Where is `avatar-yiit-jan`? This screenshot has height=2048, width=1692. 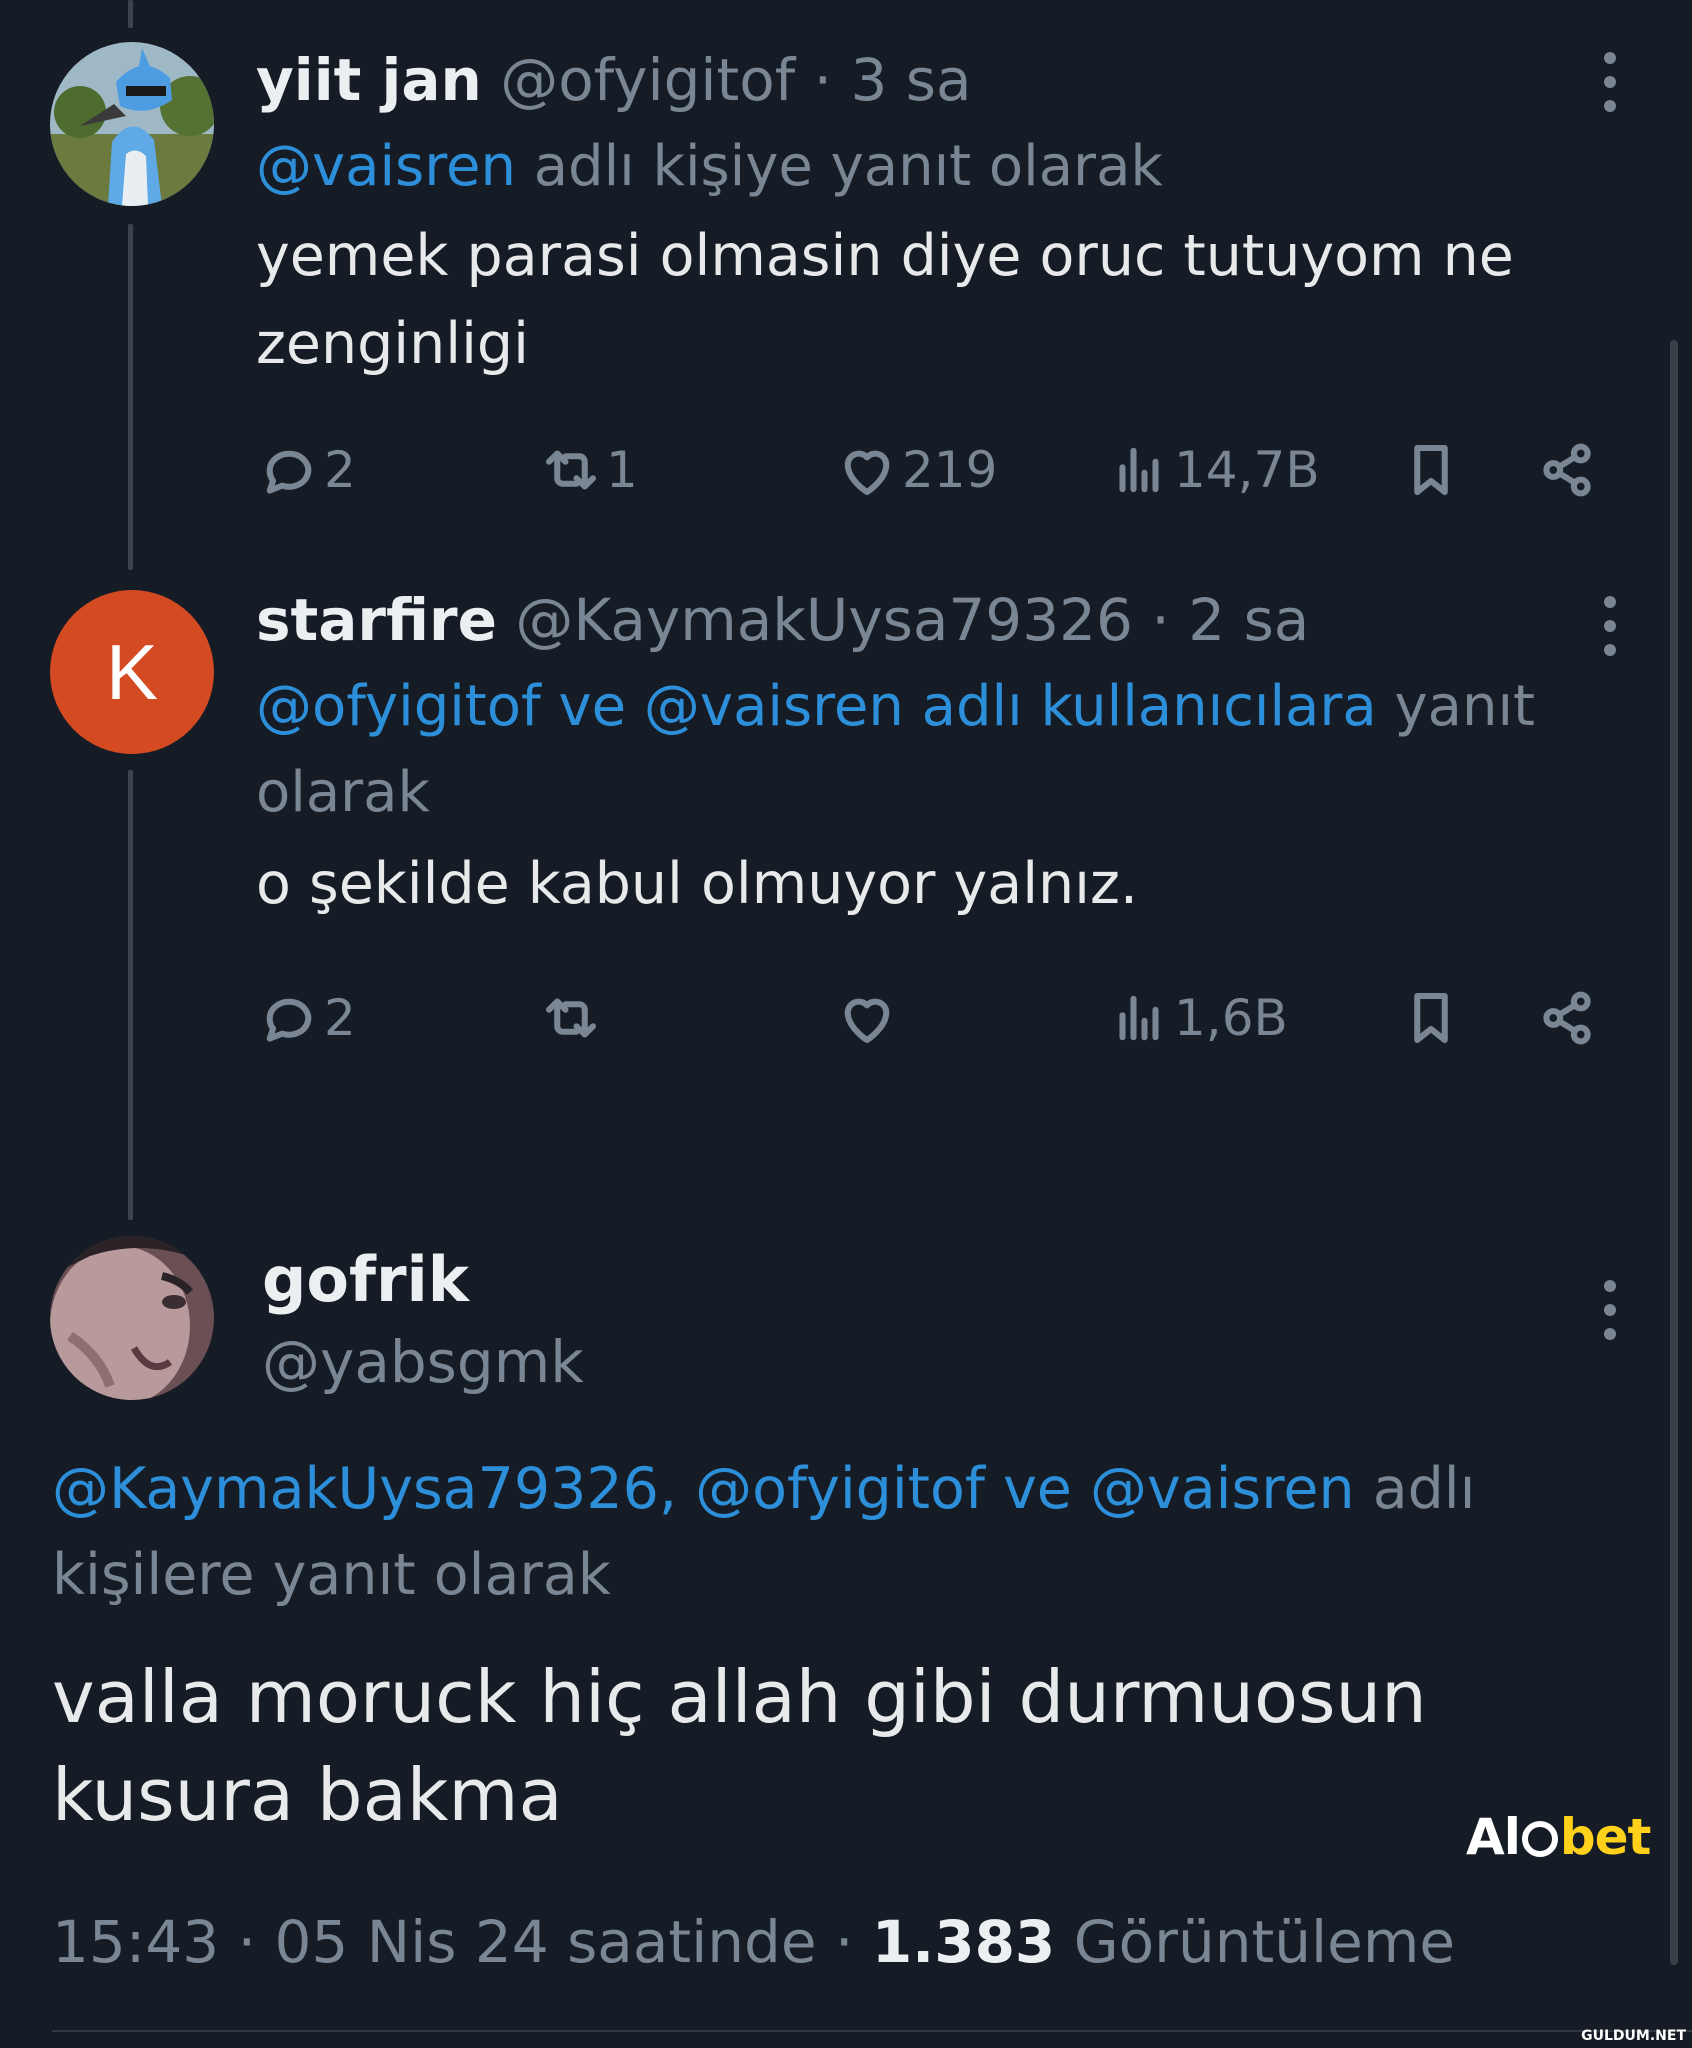
avatar-yiit-jan is located at coordinates (132, 124).